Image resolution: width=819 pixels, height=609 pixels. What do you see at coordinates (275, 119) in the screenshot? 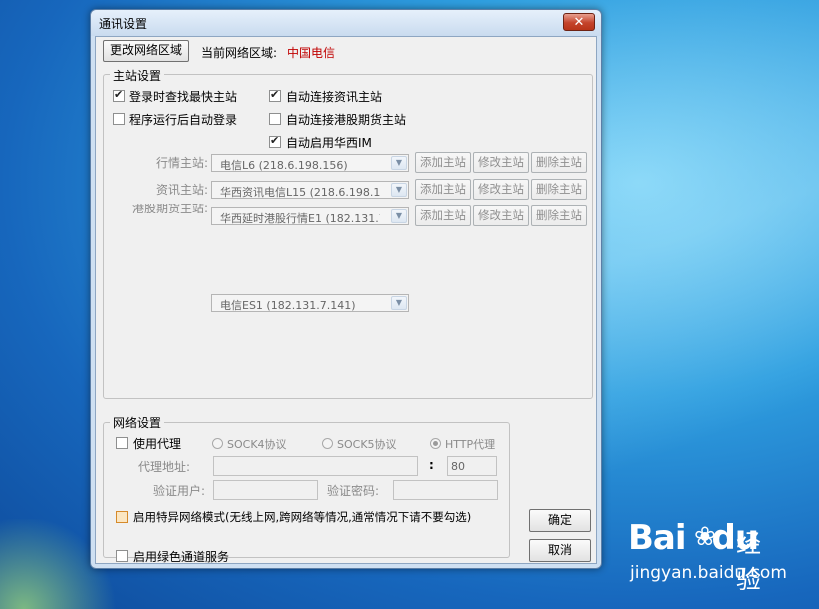
I see `auto-hk-futures-checkbox` at bounding box center [275, 119].